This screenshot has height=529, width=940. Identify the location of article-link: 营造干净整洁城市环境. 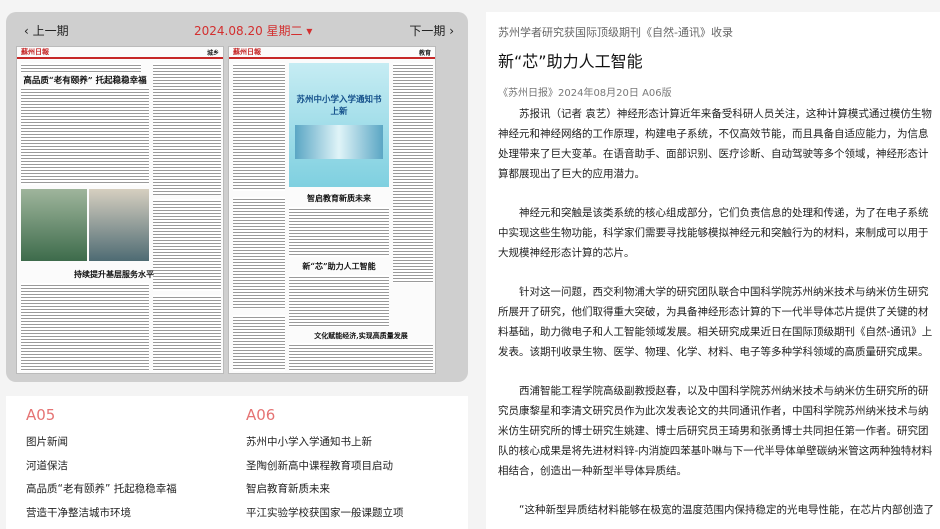
(101, 517).